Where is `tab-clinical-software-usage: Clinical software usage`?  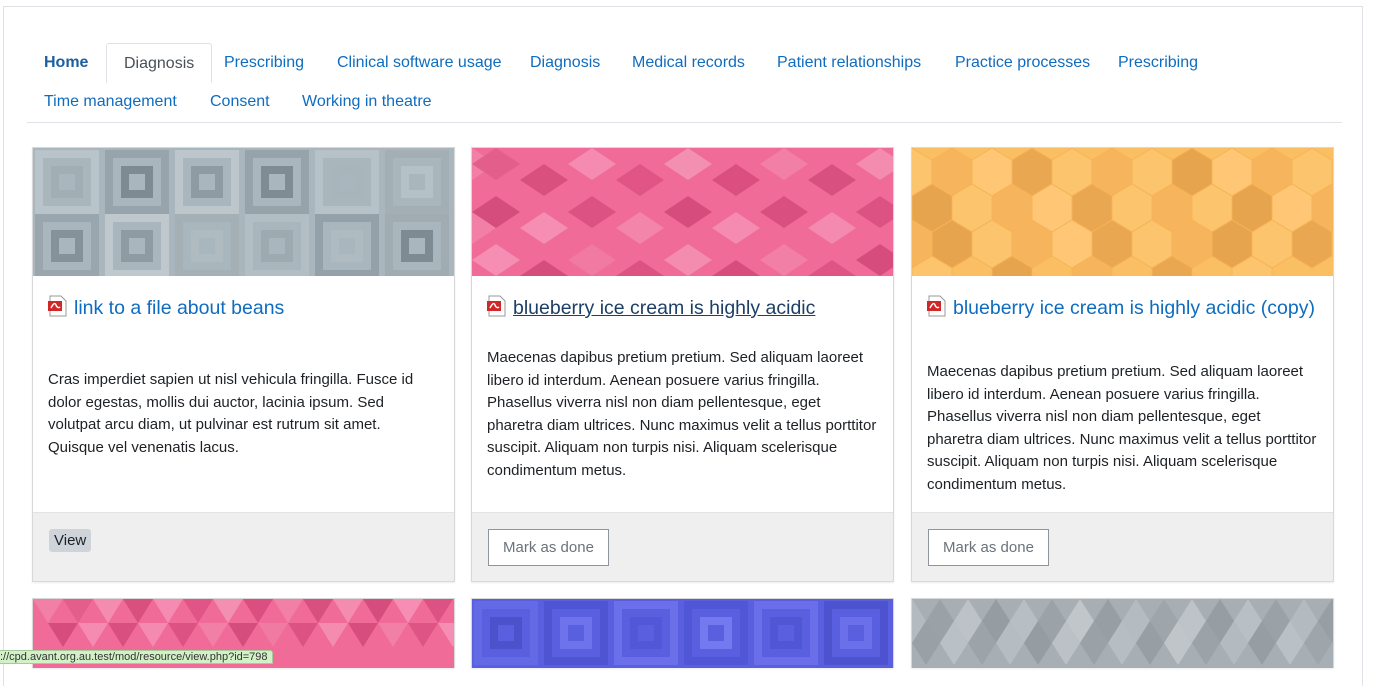
tab-clinical-software-usage: Clinical software usage is located at coordinates (419, 63).